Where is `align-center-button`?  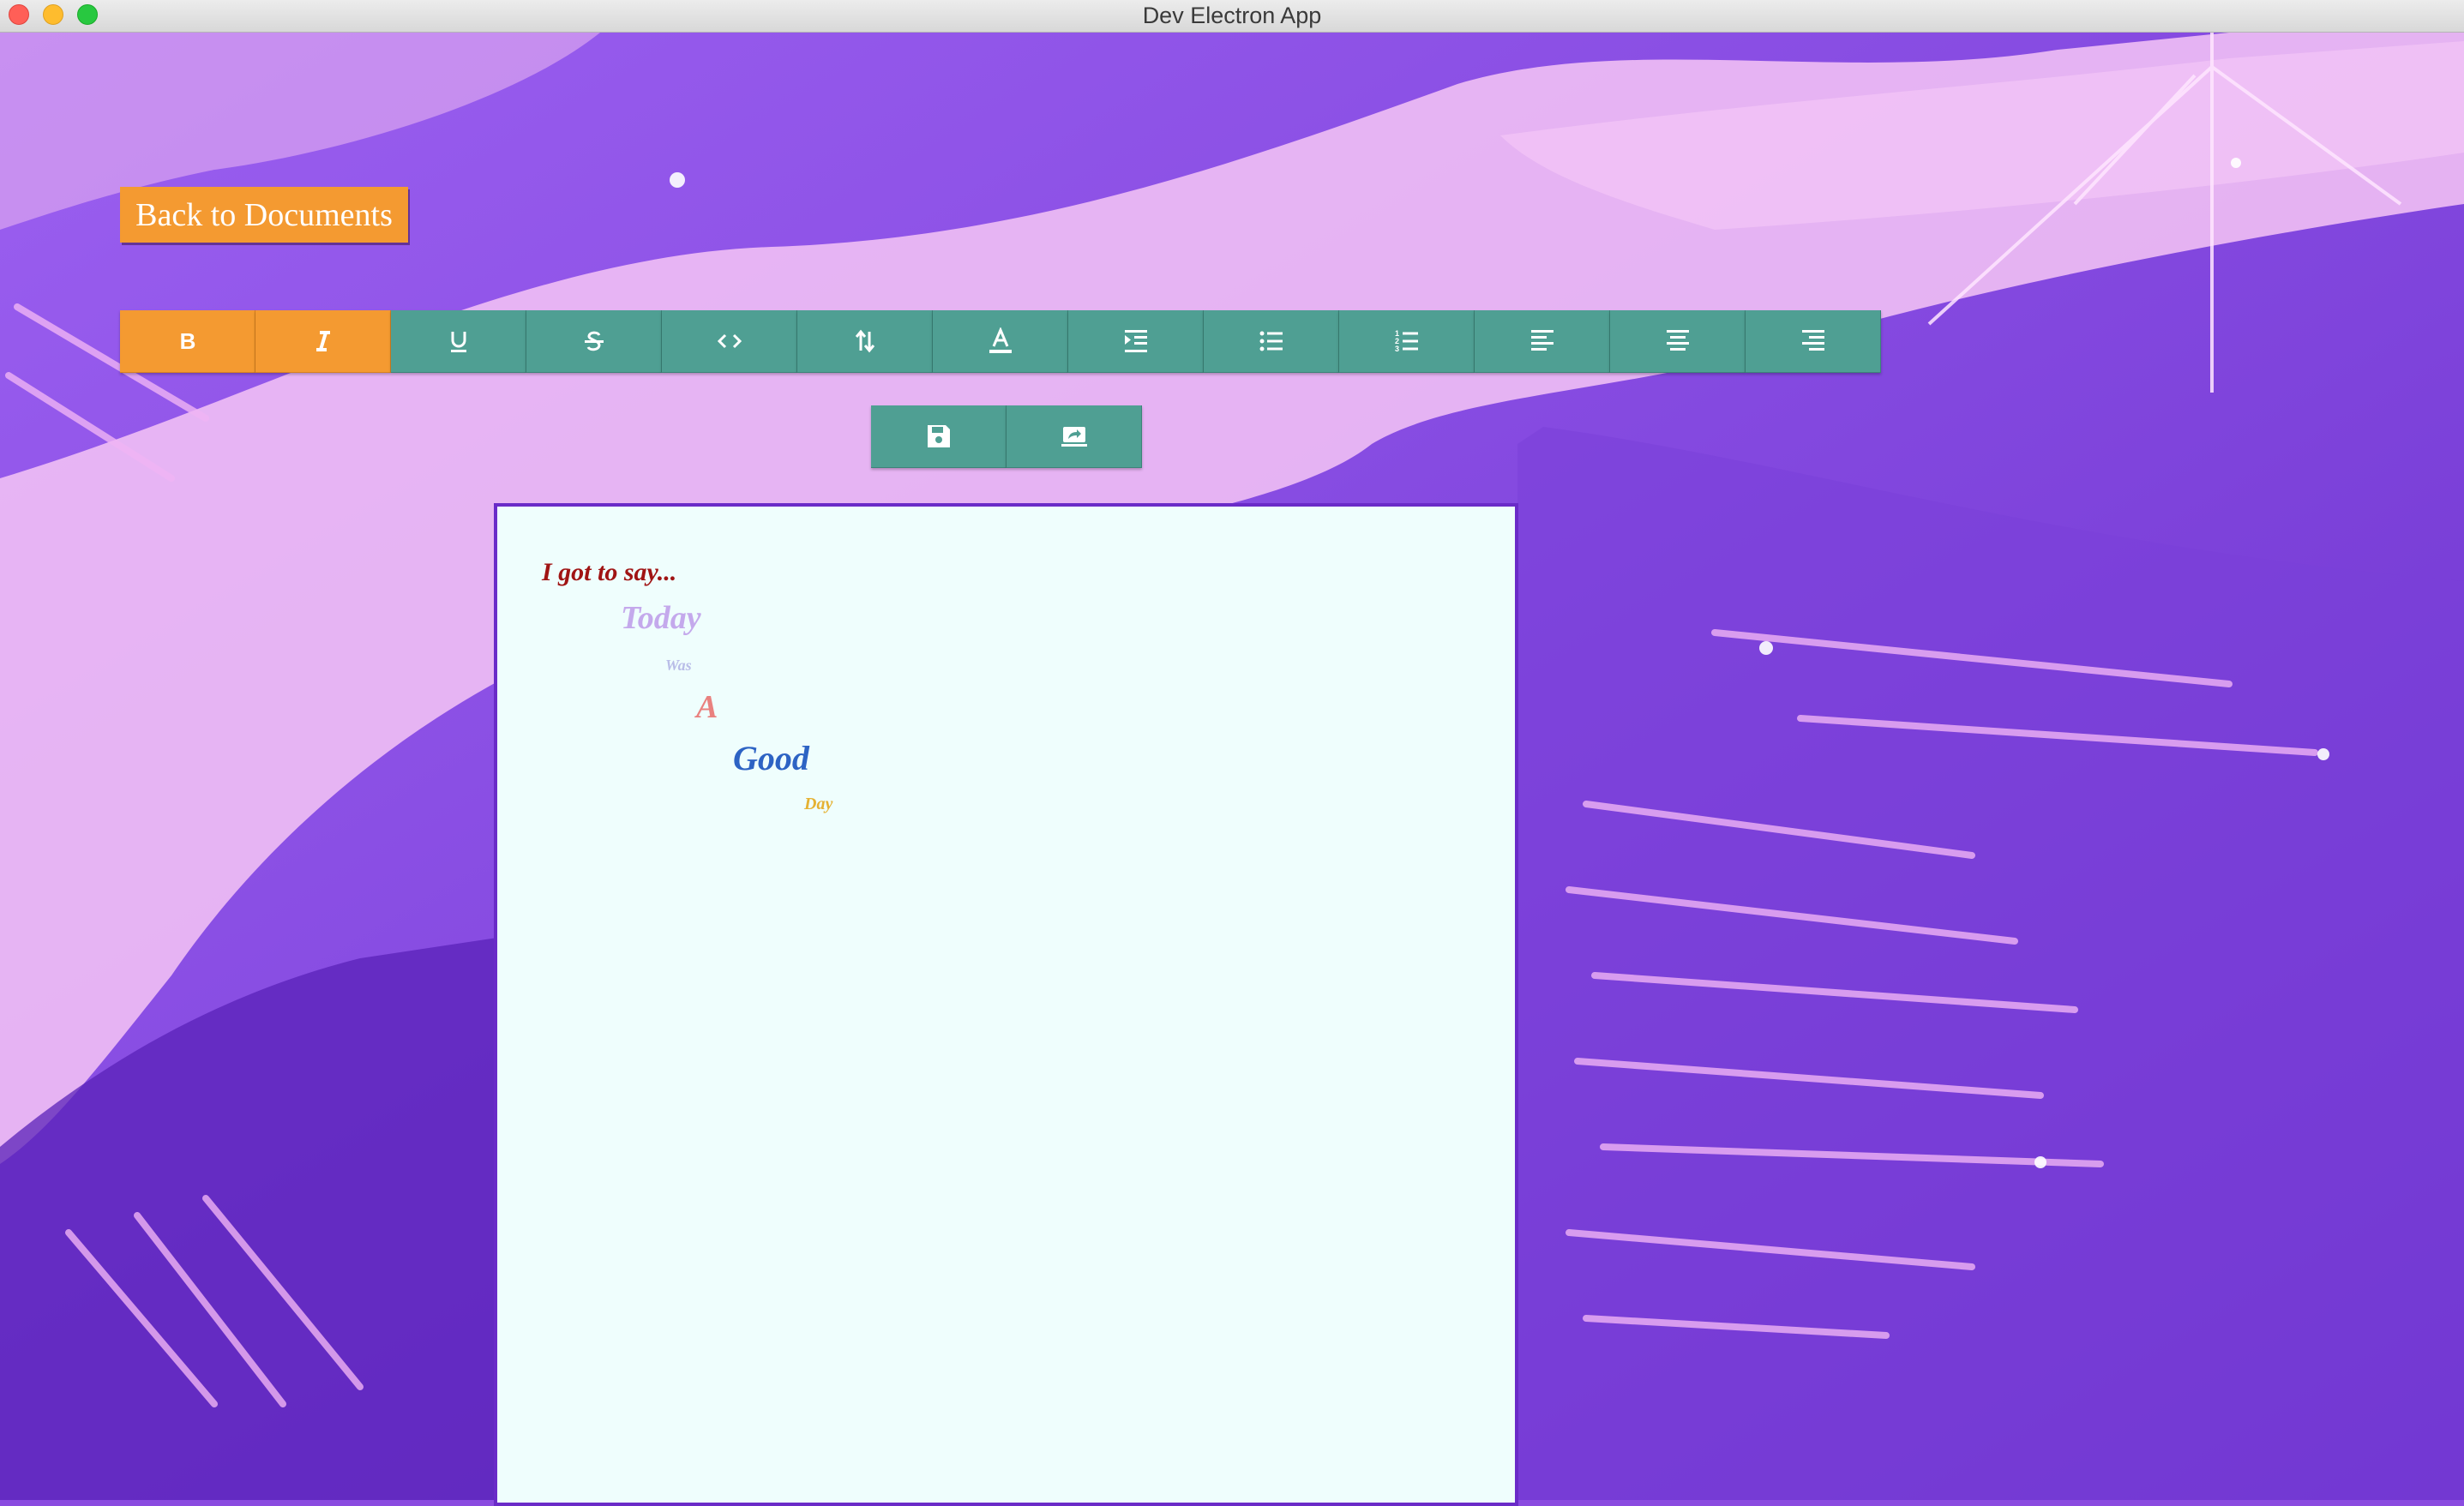 align-center-button is located at coordinates (1678, 341).